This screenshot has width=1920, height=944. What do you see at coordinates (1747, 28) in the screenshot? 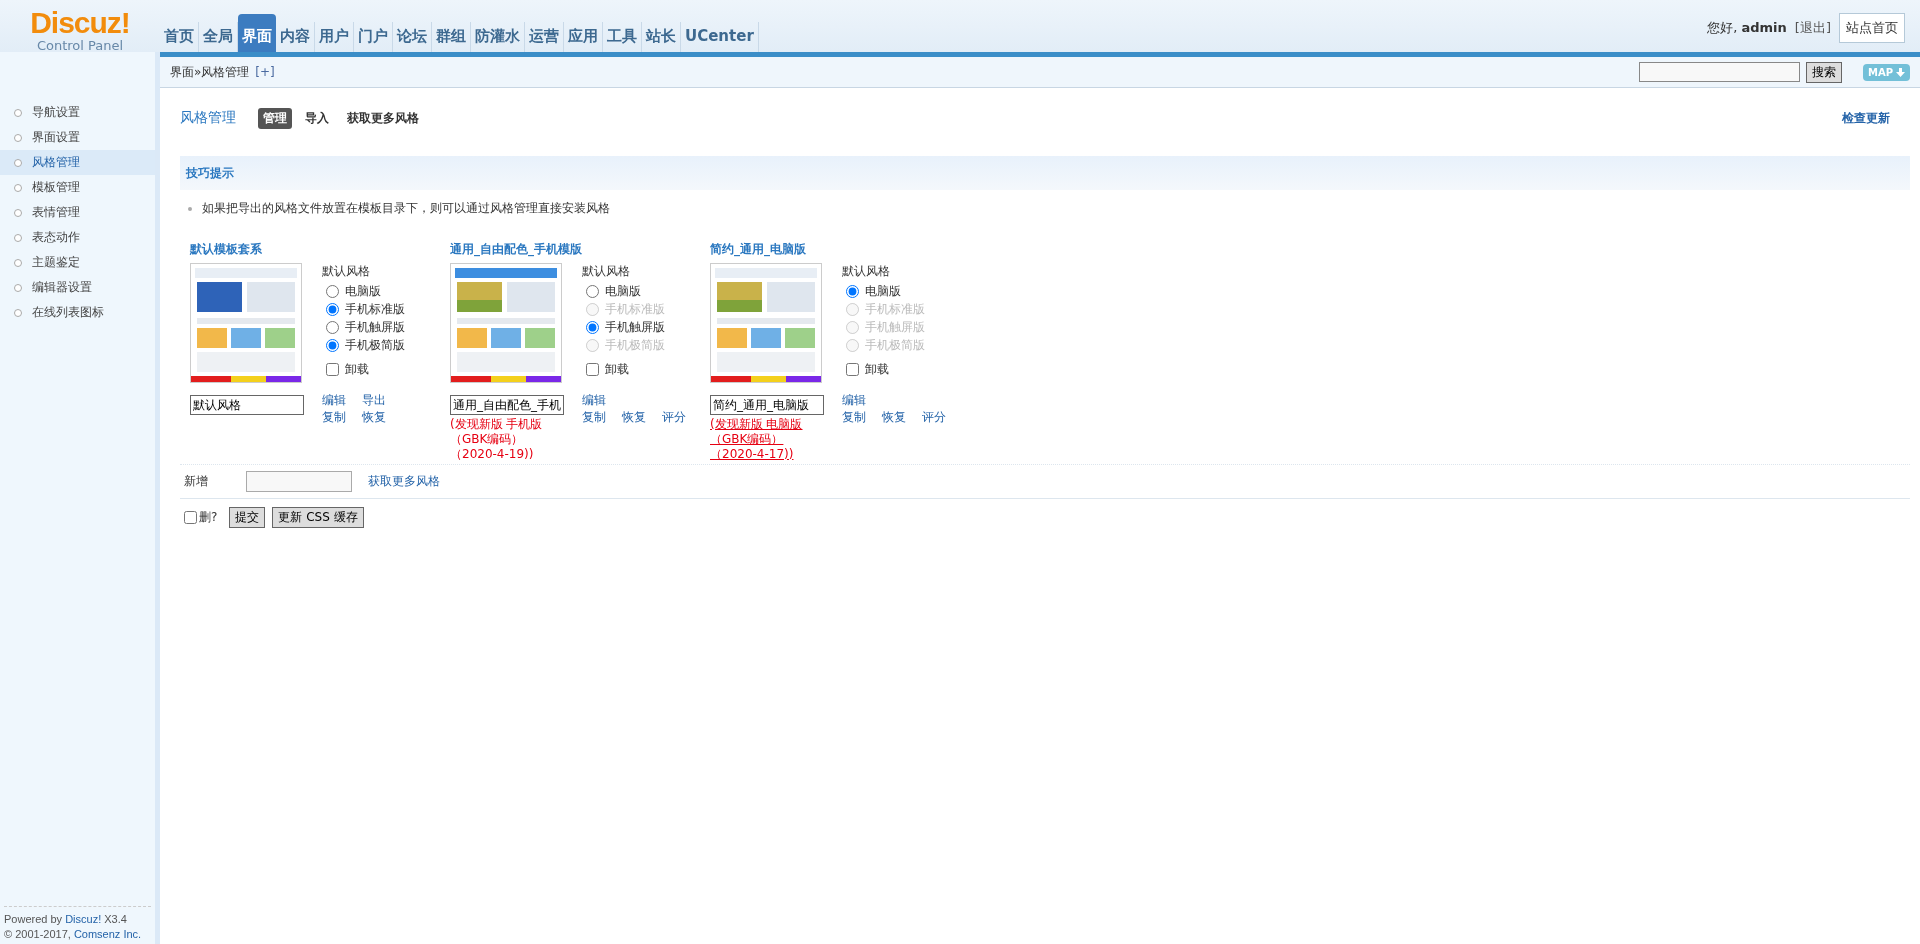
I see `greeting-text: 您好, admin` at bounding box center [1747, 28].